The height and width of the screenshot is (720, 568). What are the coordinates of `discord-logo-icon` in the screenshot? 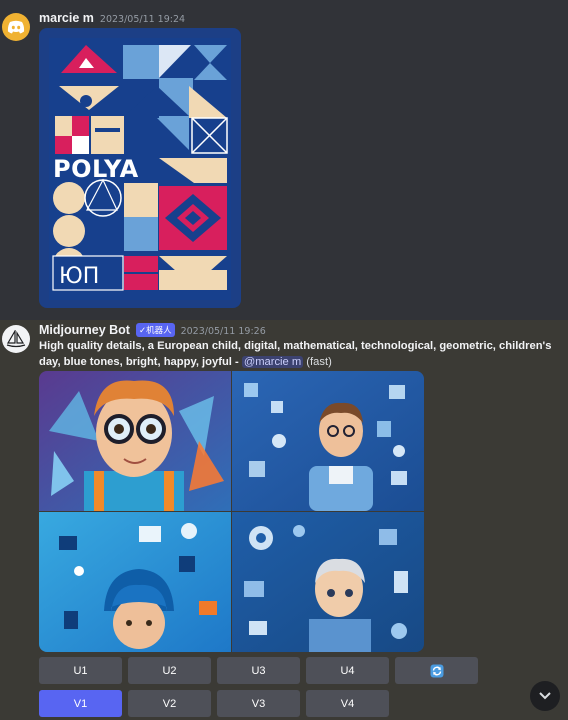 It's located at (16, 27).